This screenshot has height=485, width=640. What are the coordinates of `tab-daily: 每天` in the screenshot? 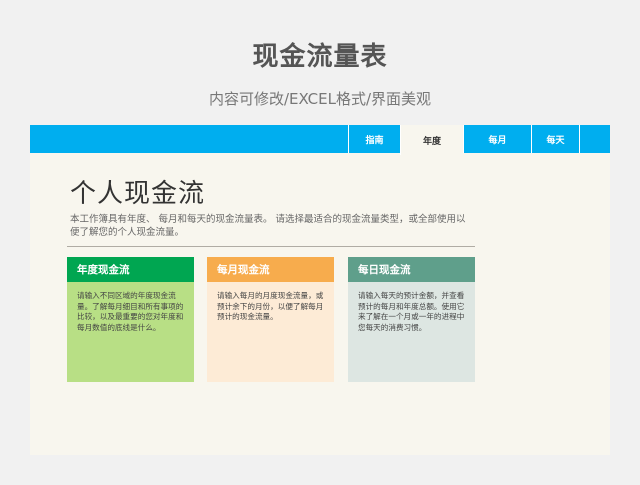 It's located at (555, 139).